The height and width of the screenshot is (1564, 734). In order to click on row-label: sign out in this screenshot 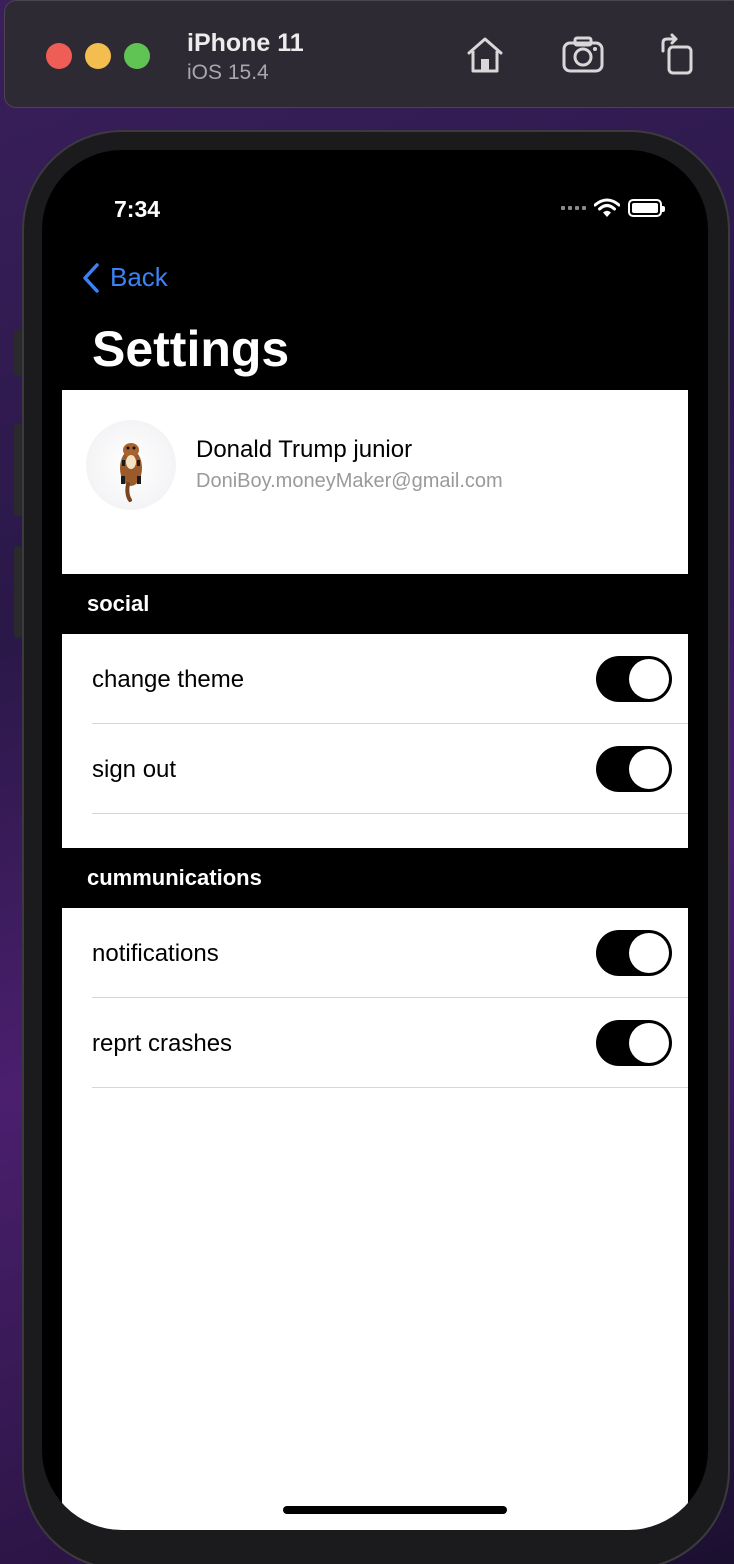, I will do `click(134, 769)`.